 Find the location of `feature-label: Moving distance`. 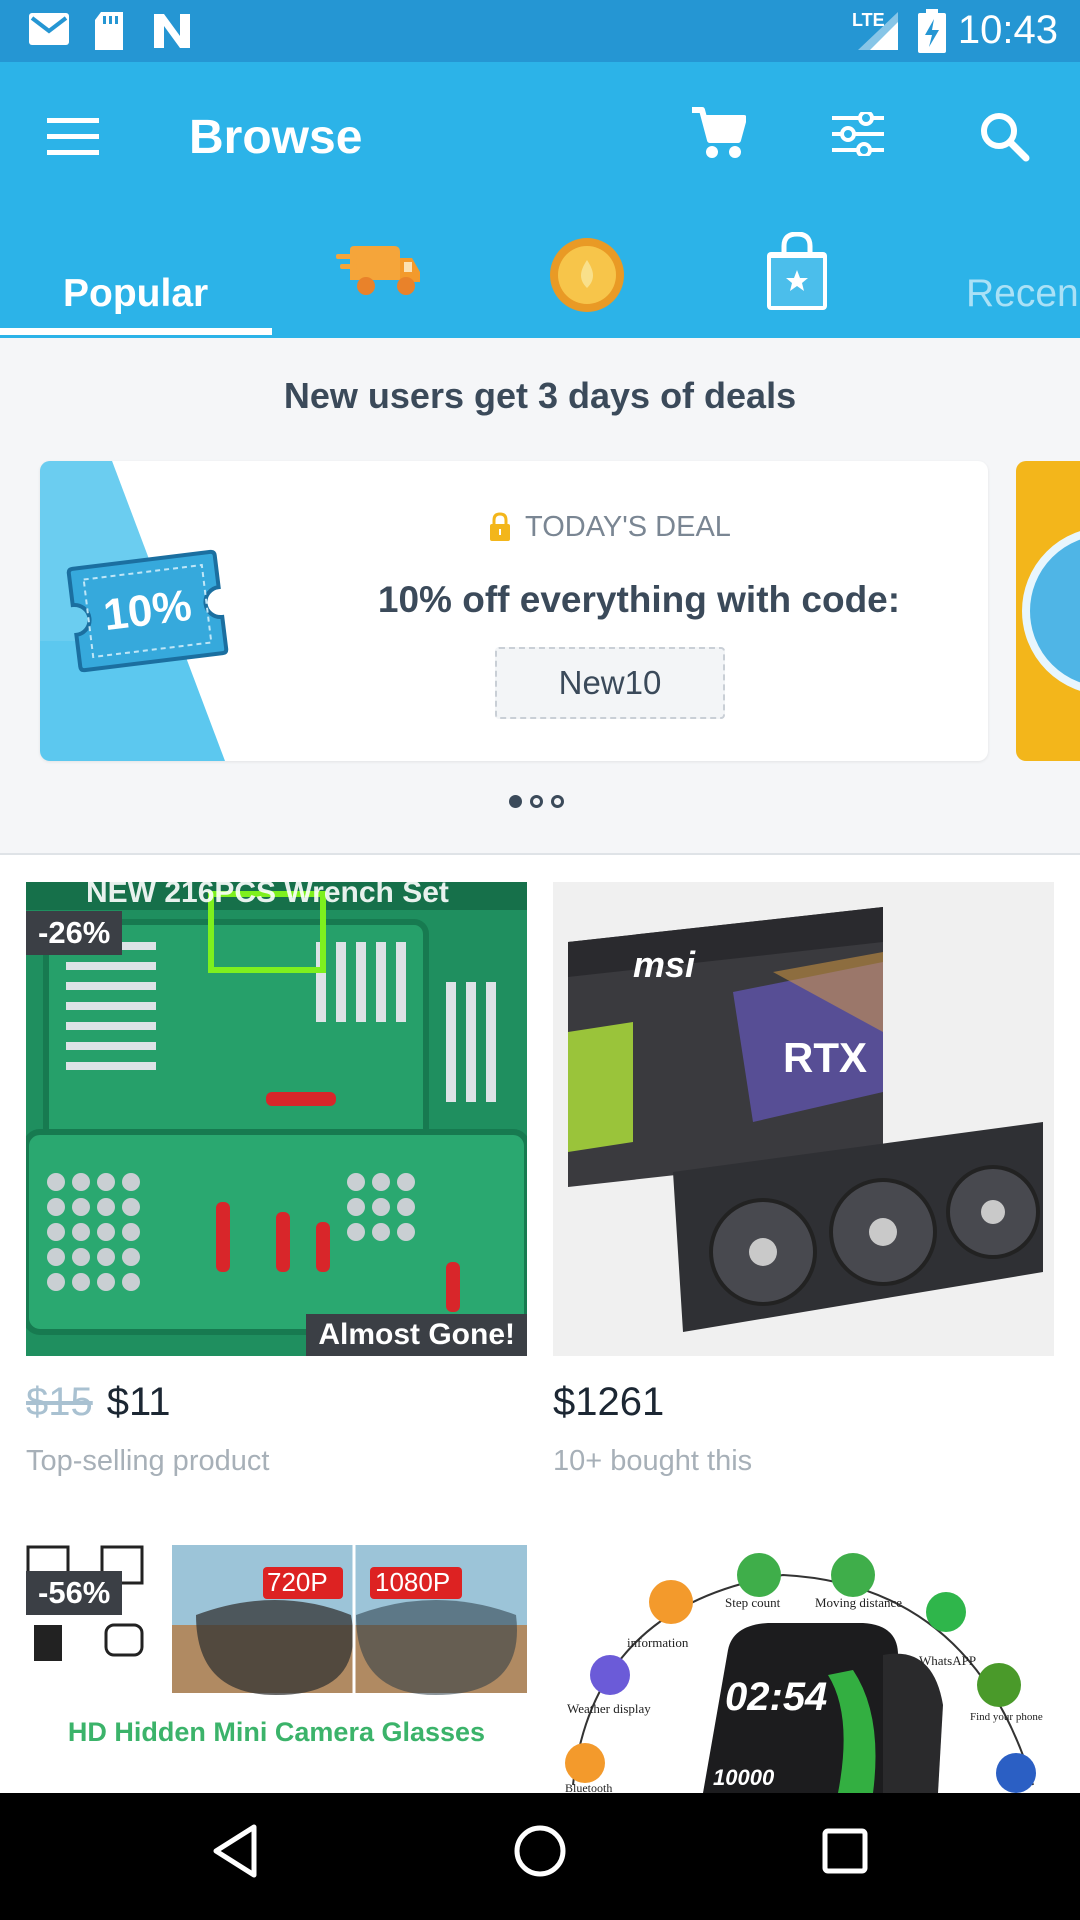

feature-label: Moving distance is located at coordinates (859, 1602).